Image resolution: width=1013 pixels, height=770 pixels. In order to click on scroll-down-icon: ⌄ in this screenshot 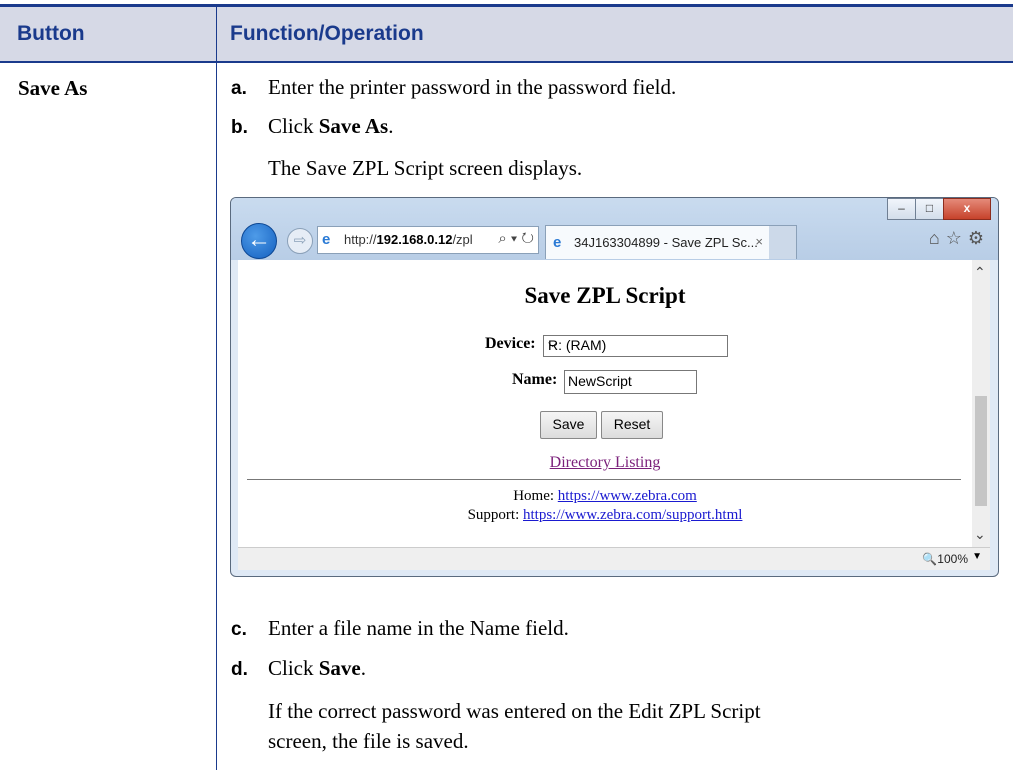, I will do `click(980, 534)`.